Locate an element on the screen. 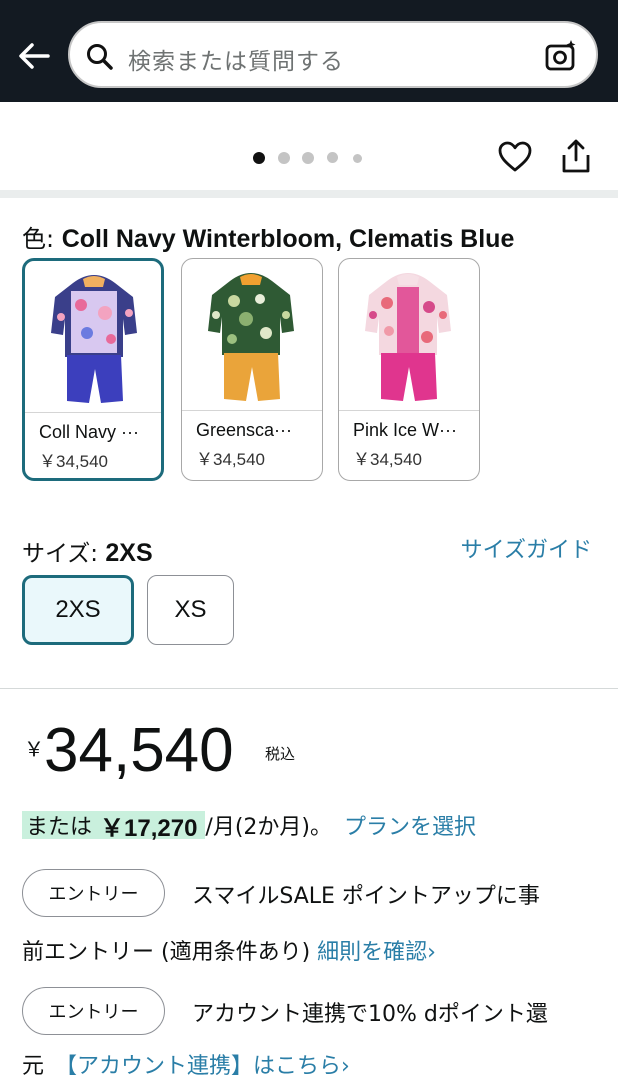  installment-highlight: または ￥17,270 is located at coordinates (114, 826).